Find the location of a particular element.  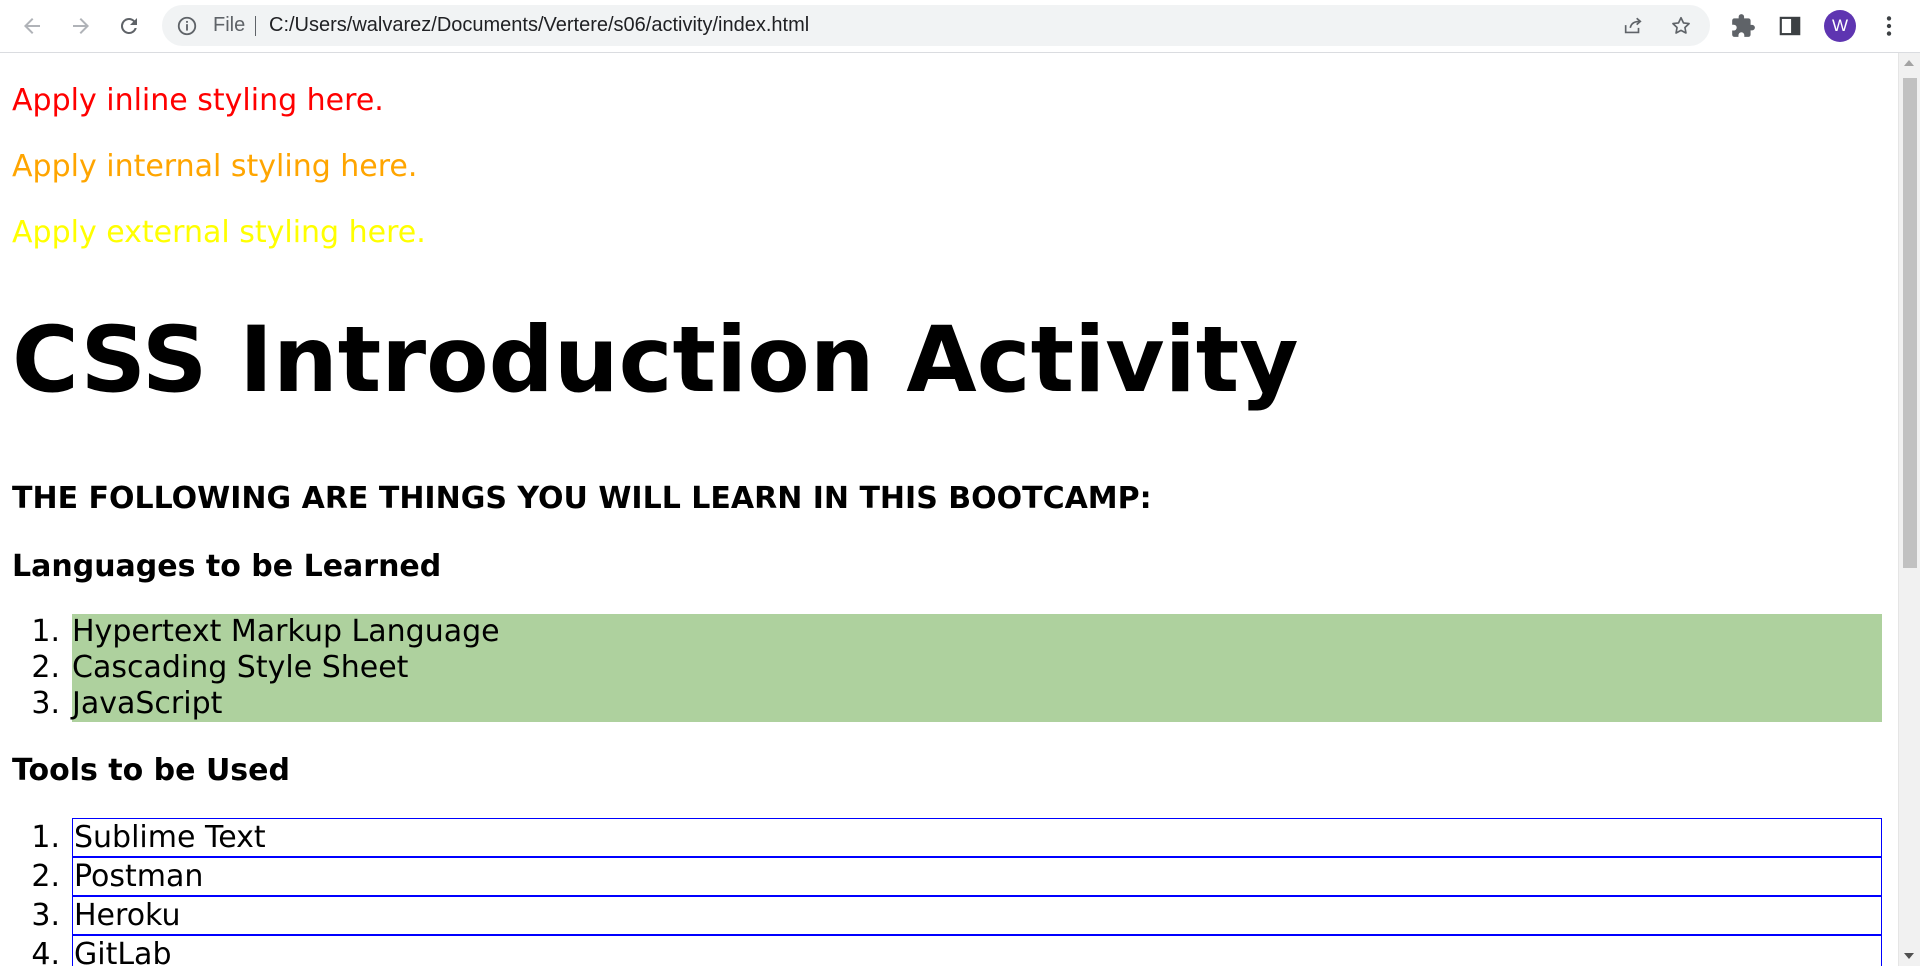

vertical-scrollbar is located at coordinates (1909, 509).